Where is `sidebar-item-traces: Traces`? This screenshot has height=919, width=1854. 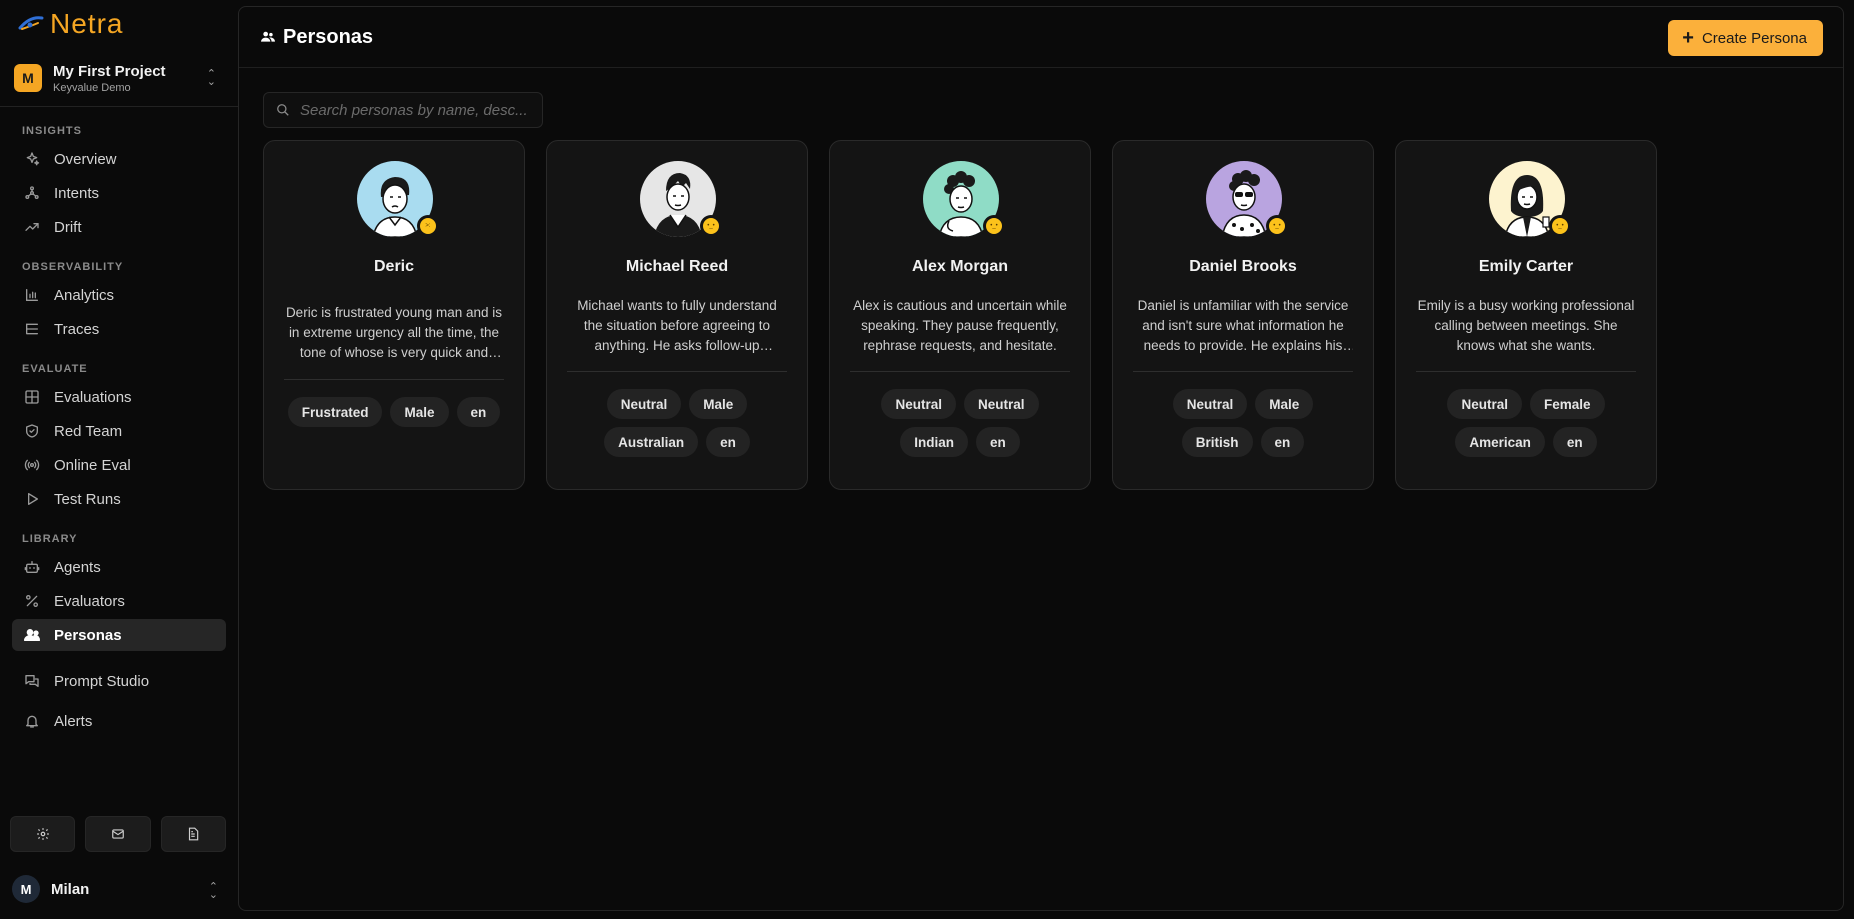 sidebar-item-traces: Traces is located at coordinates (119, 329).